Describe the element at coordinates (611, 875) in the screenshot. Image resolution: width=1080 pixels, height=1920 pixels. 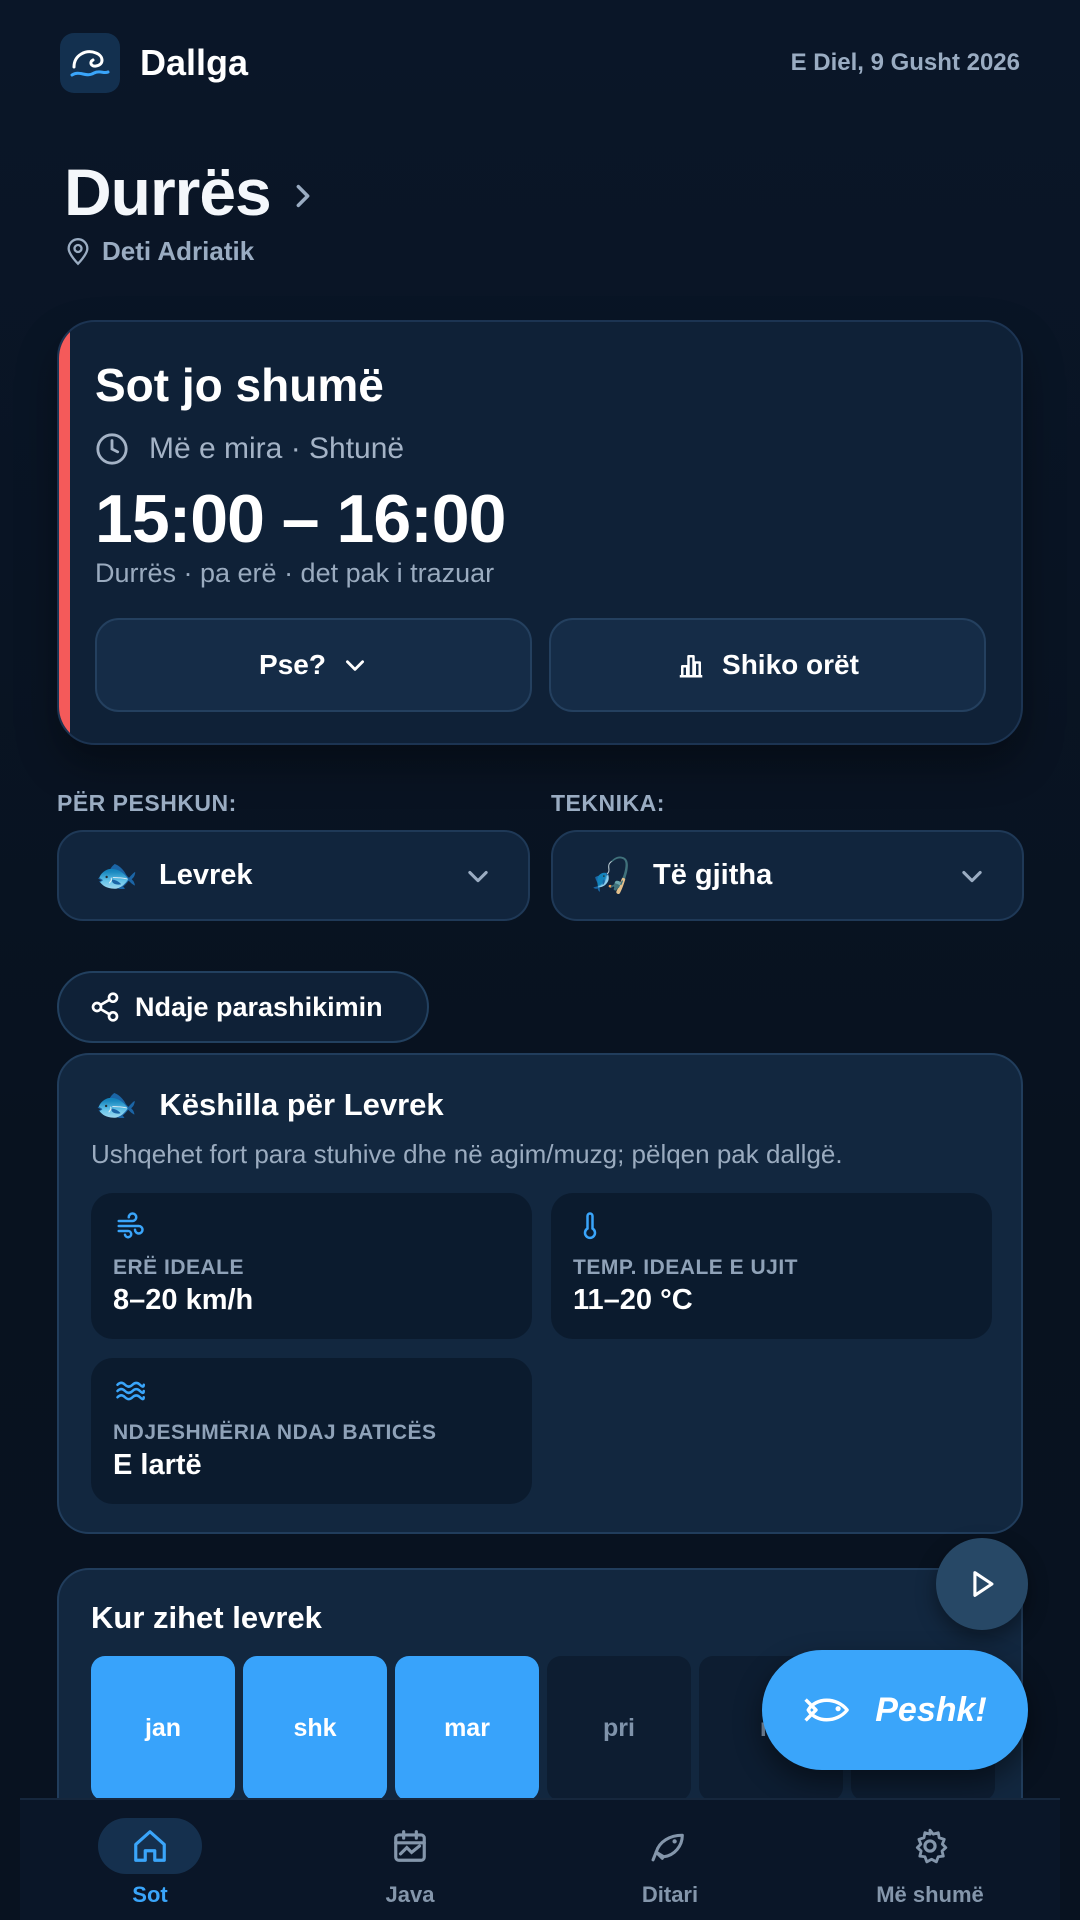
I see `fishing-rod-emoji-icon: 🎣` at that location.